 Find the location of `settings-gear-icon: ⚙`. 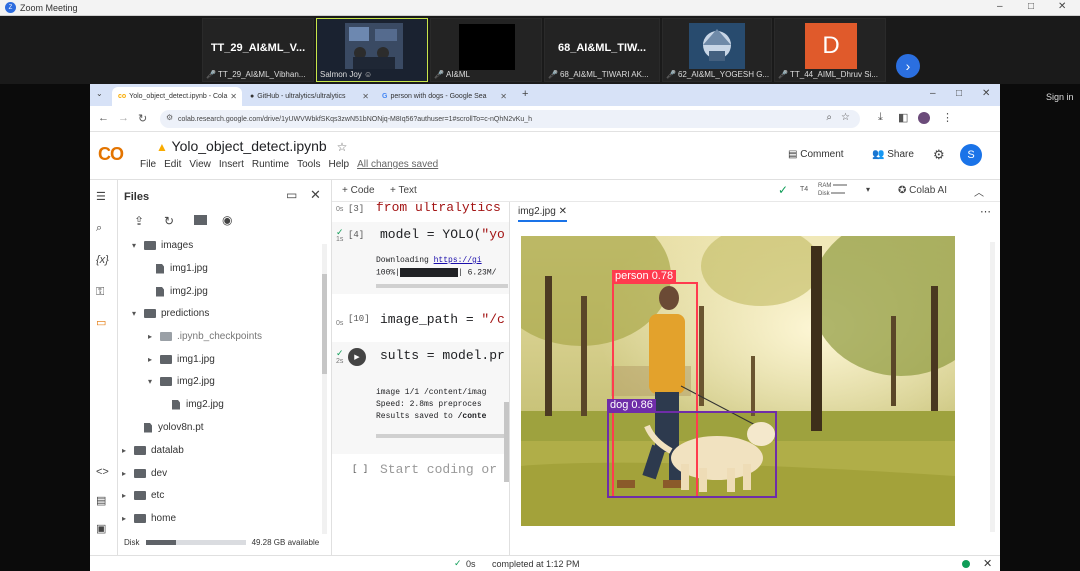

settings-gear-icon: ⚙ is located at coordinates (939, 155).